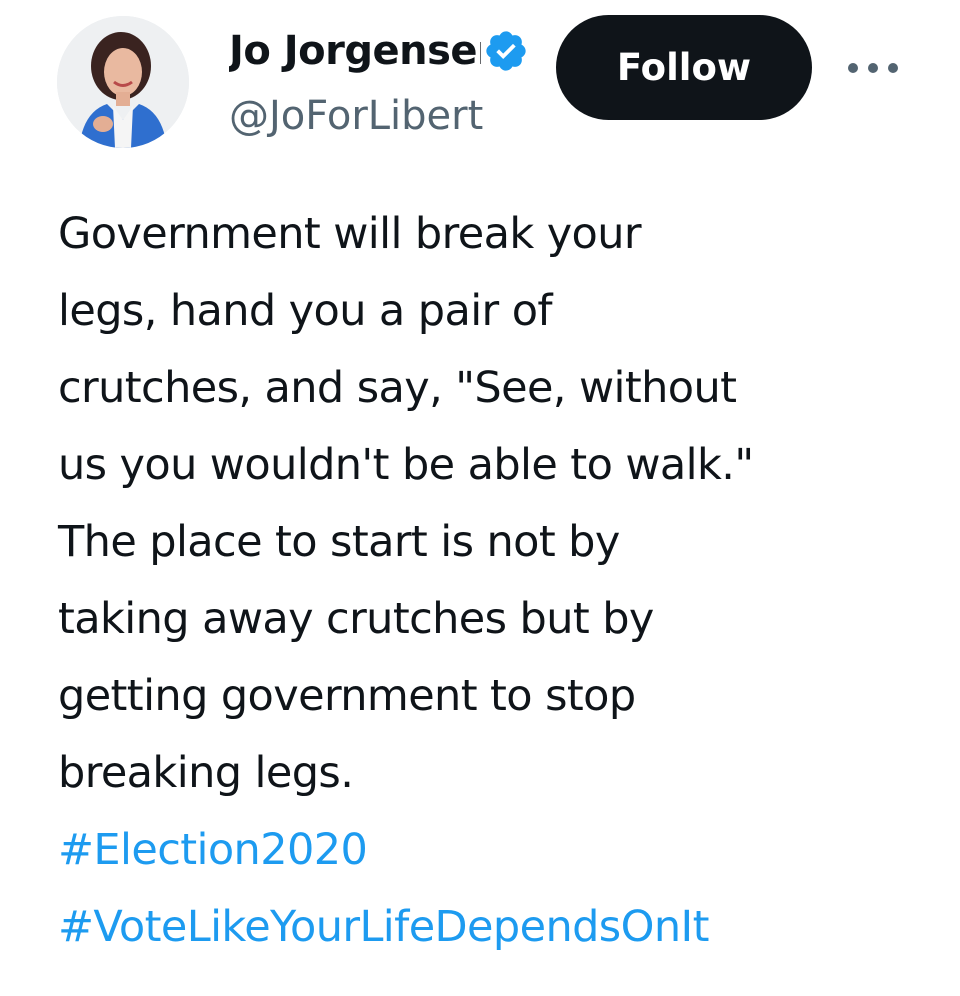  Describe the element at coordinates (356, 619) in the screenshot. I see `tweet-text-line: taking away crutches but by` at that location.